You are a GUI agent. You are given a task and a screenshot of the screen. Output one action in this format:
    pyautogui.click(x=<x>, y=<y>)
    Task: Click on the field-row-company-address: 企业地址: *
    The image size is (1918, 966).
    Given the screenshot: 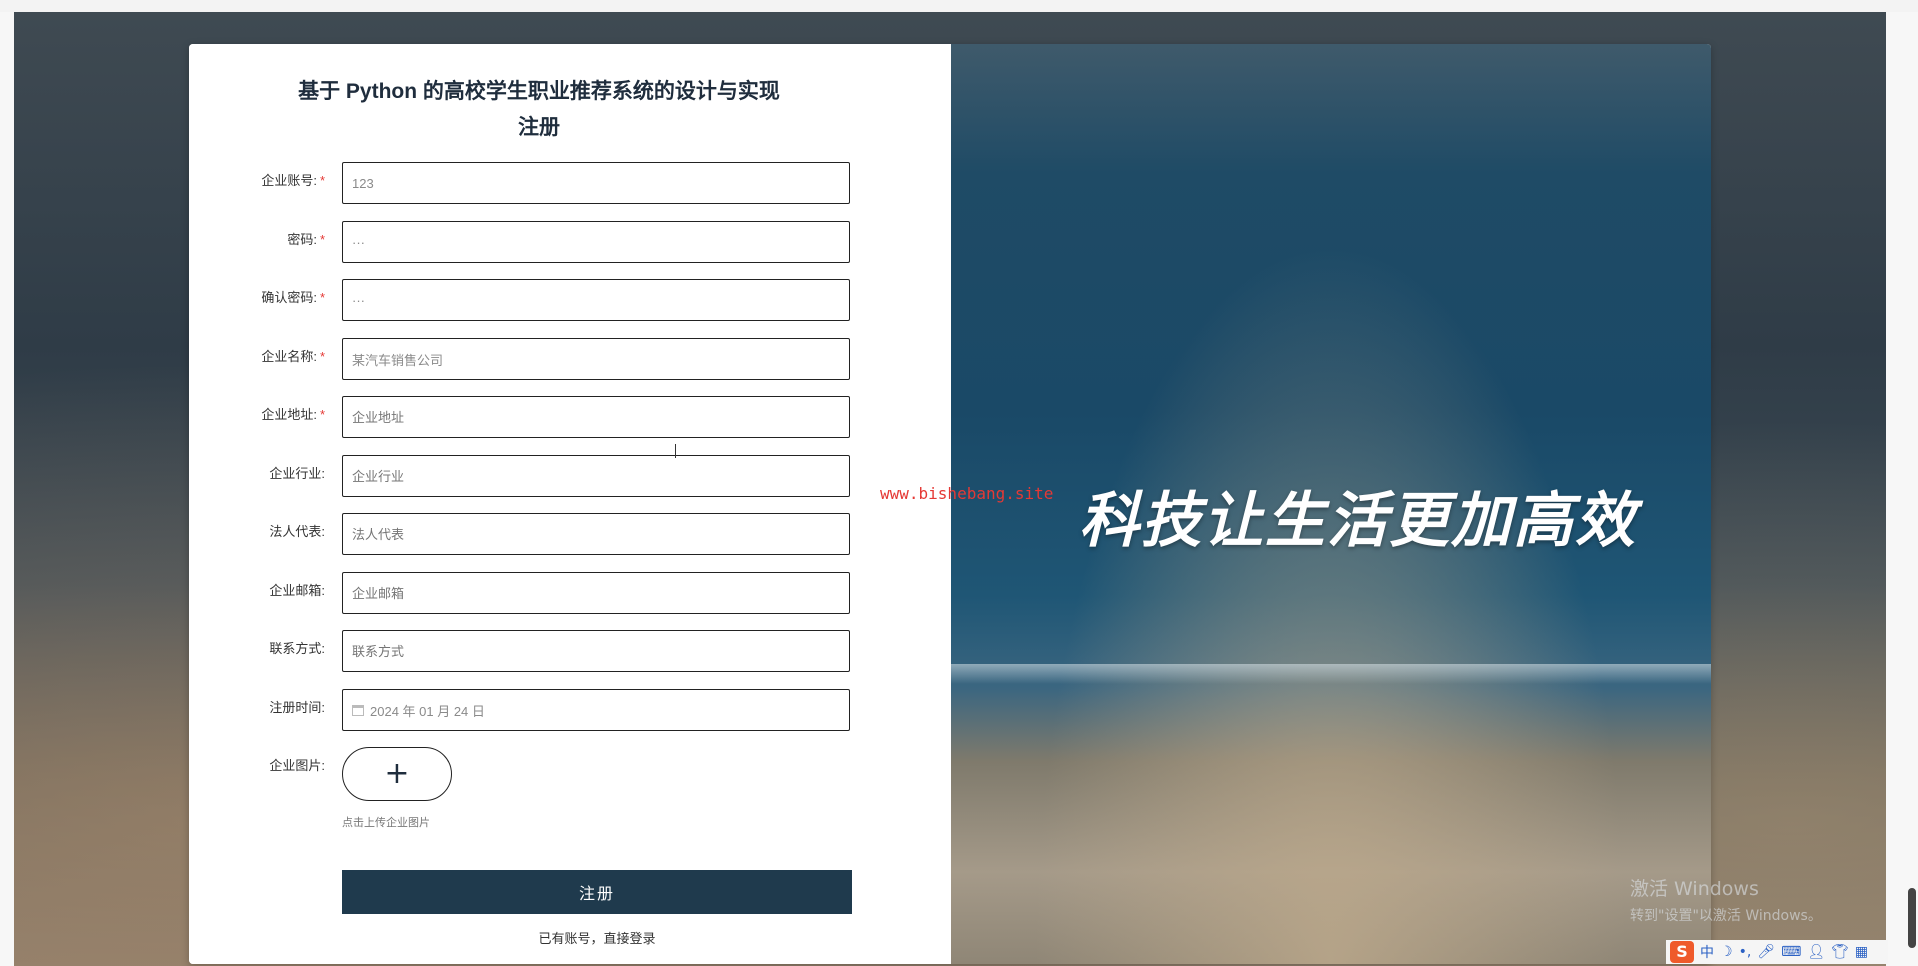 What is the action you would take?
    pyautogui.click(x=570, y=419)
    